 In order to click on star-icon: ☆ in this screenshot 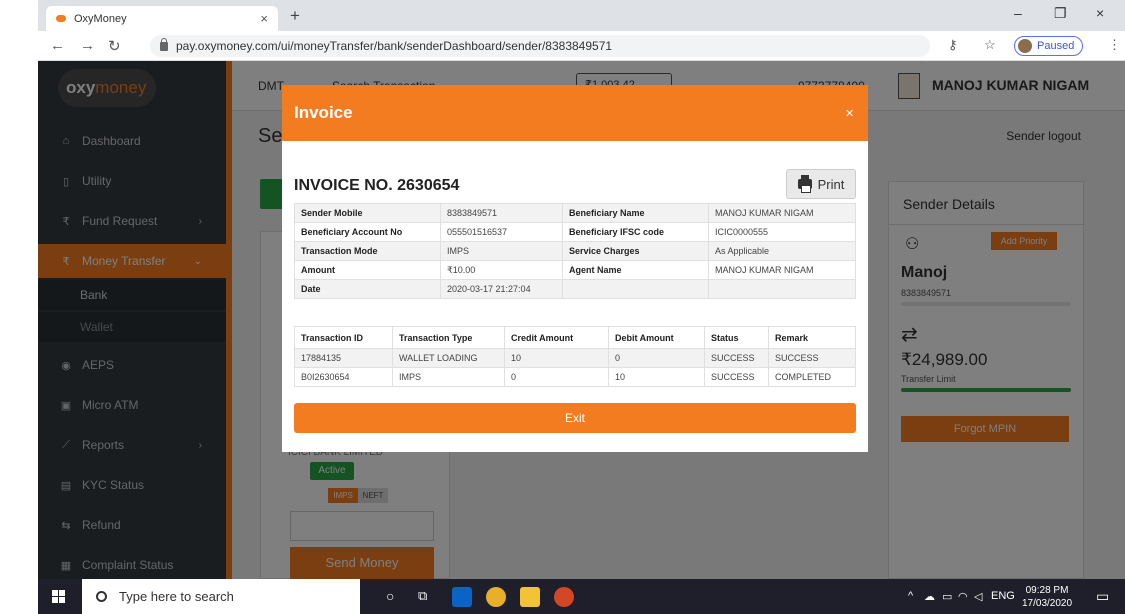, I will do `click(990, 45)`.